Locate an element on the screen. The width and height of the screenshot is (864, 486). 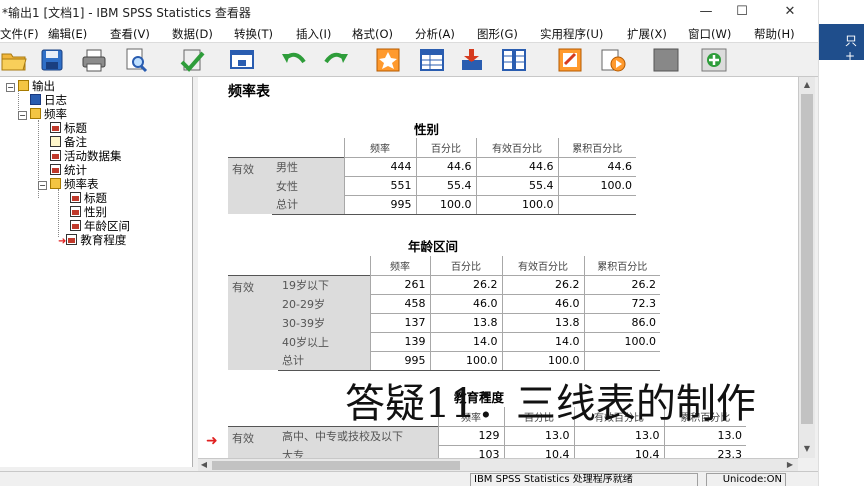
table-row: 有效 男性 444 44.6 44.6 44.6 is located at coordinates (432, 185).